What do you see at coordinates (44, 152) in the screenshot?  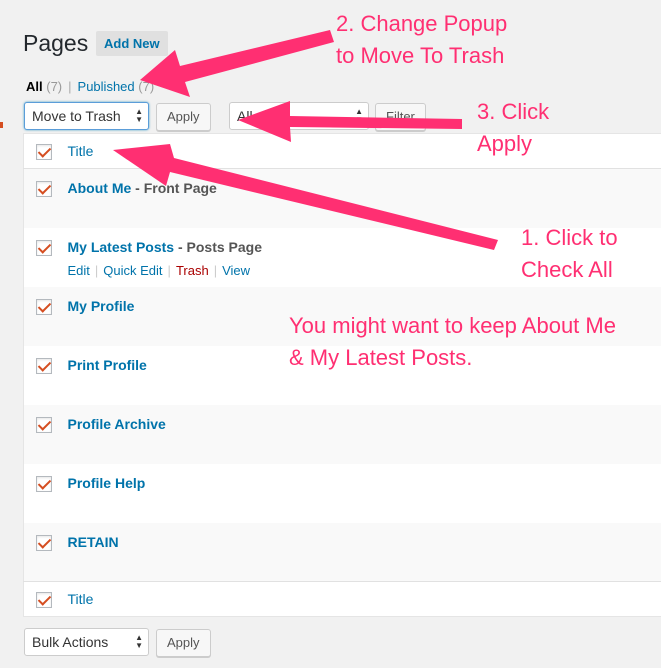 I see `select-all-checkbox` at bounding box center [44, 152].